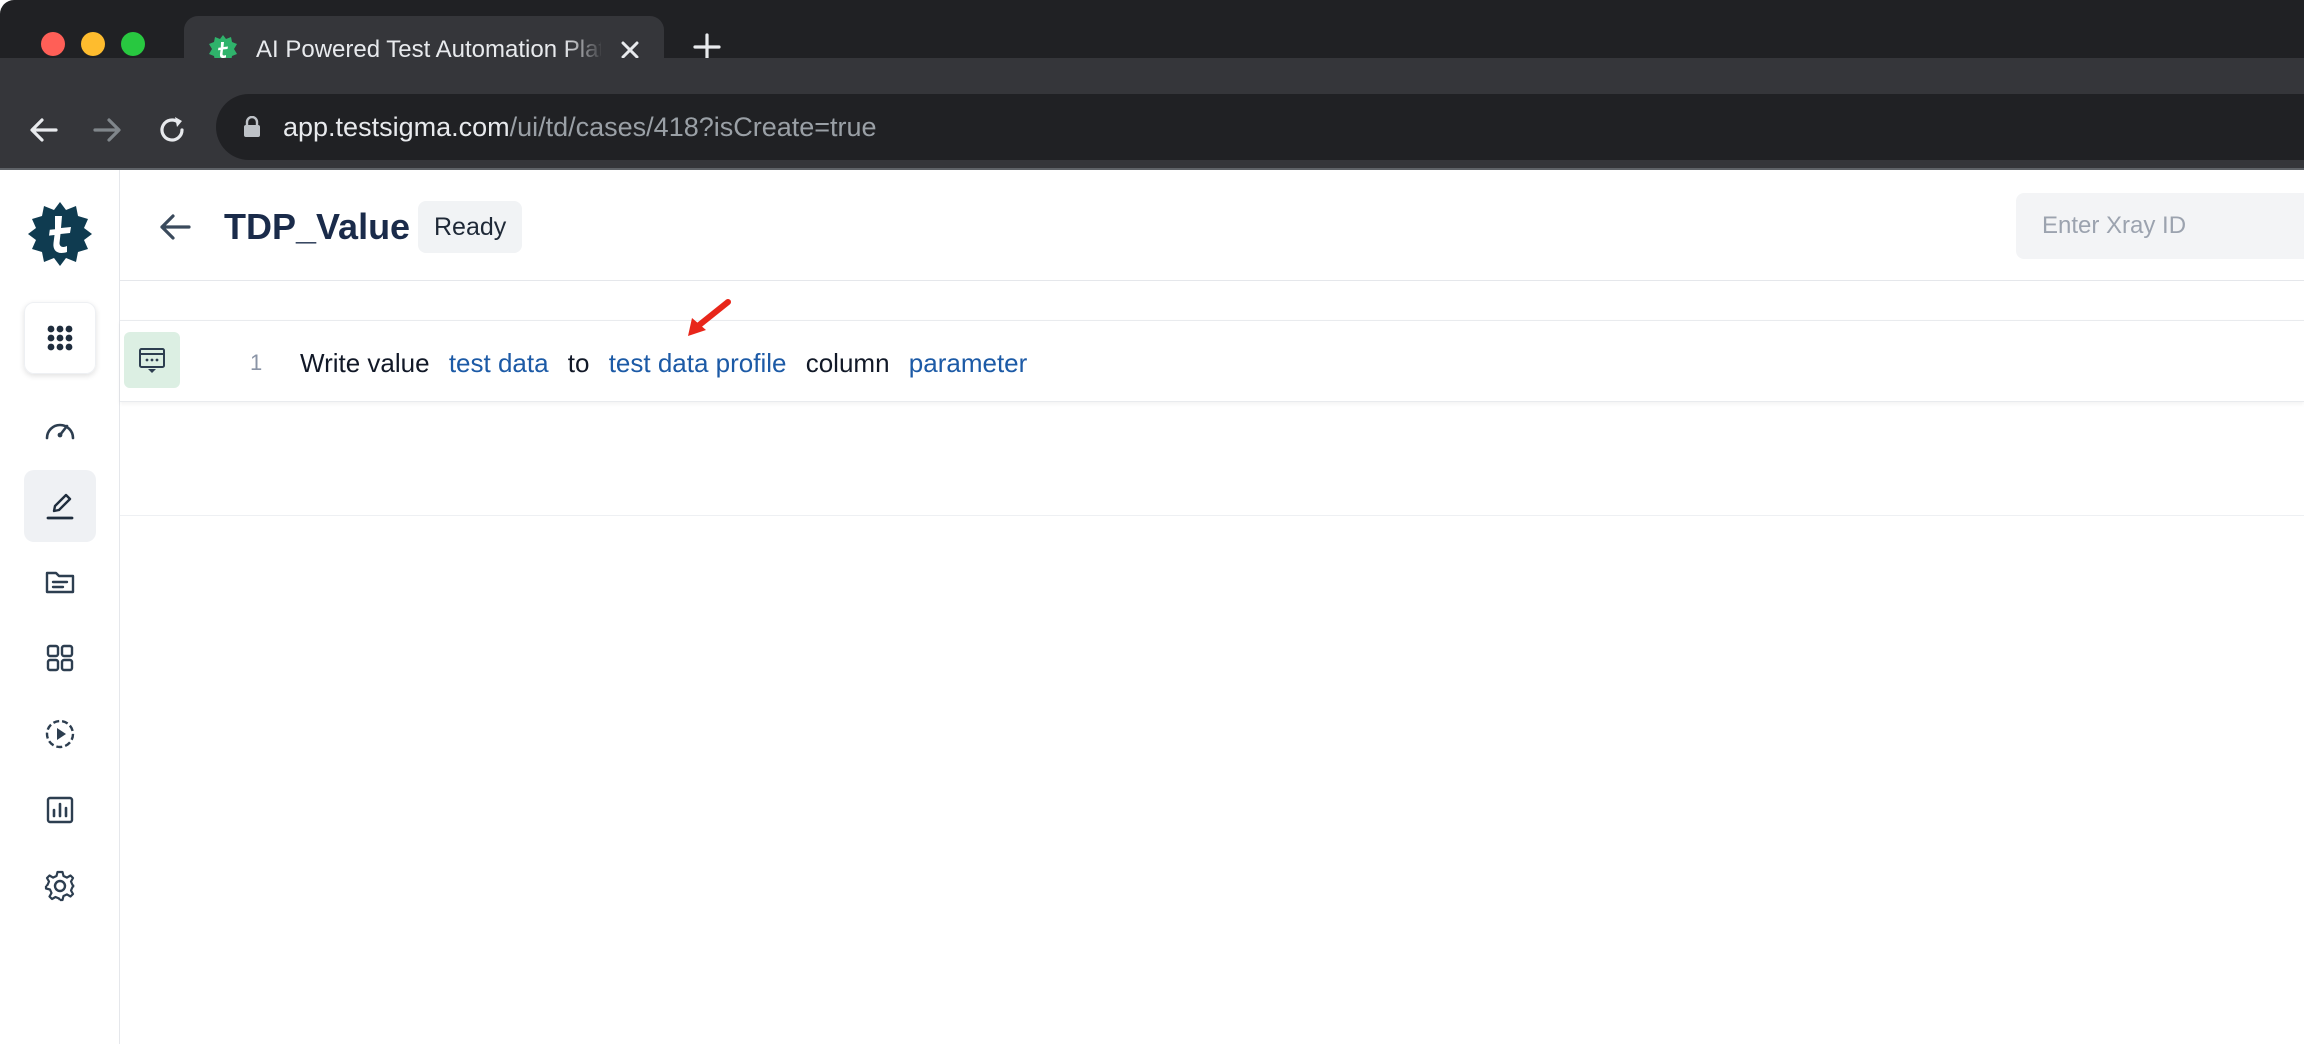 The width and height of the screenshot is (2304, 1044). I want to click on step-type-icon, so click(152, 360).